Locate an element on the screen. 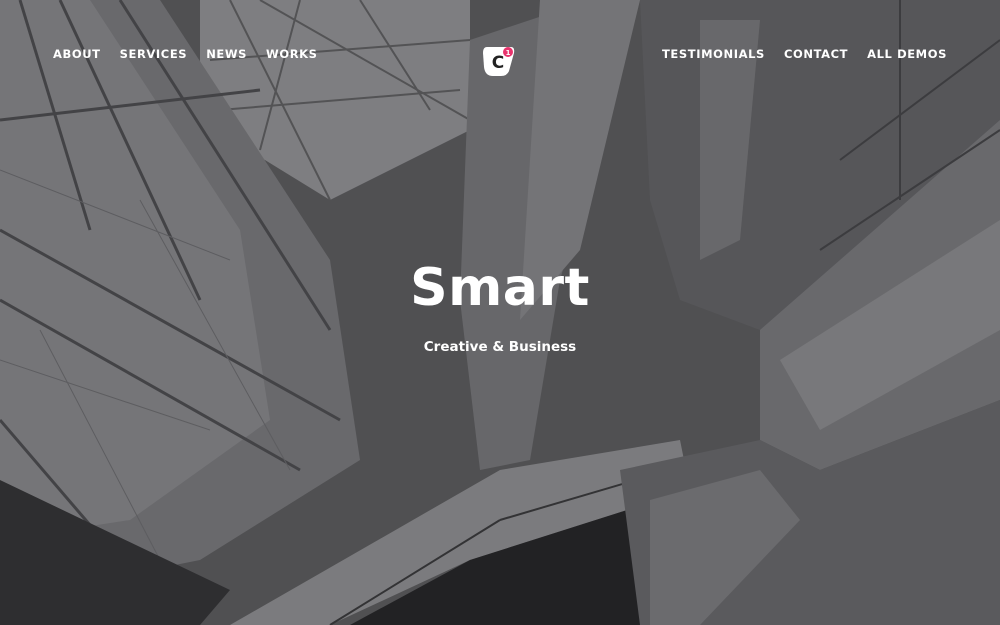 The image size is (1000, 625). nav-link-all-demos: ALL DEMOS is located at coordinates (907, 54).